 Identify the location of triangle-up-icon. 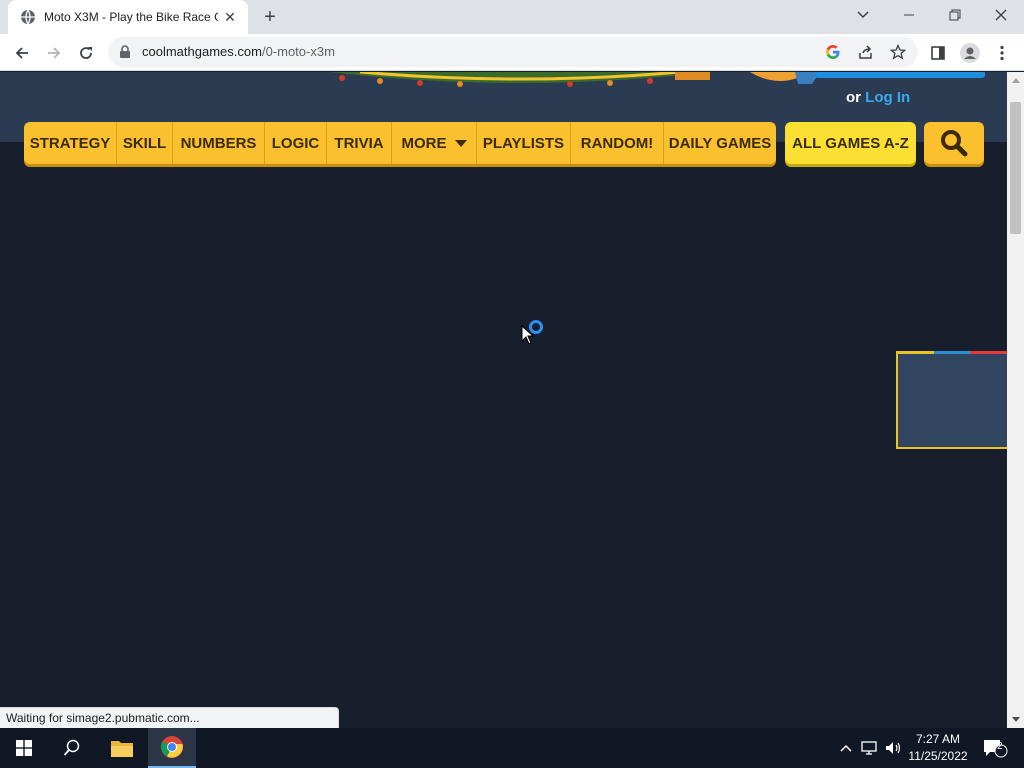
(1015, 80).